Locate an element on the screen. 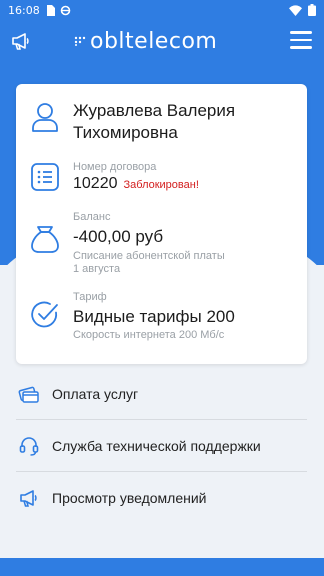 The width and height of the screenshot is (324, 576). balance-note-line2: 1 августа is located at coordinates (97, 269).